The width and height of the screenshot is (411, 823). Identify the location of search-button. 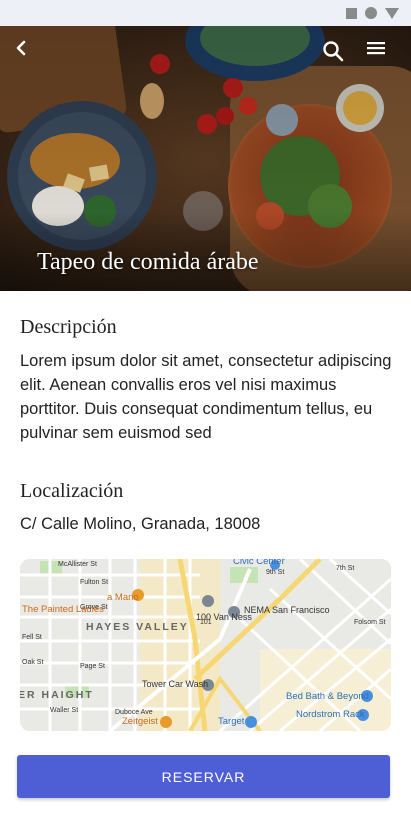
(337, 55).